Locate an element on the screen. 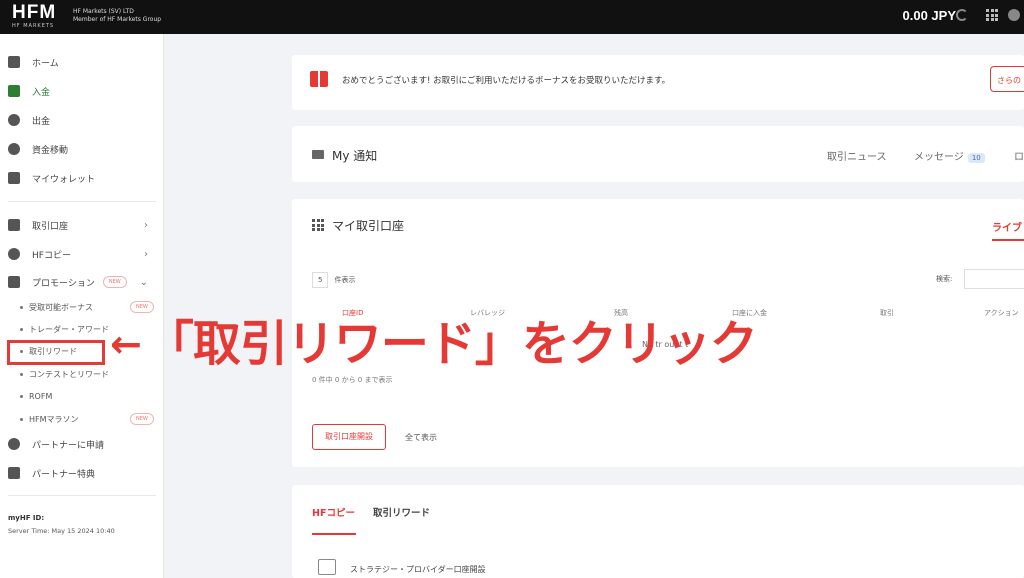  refresh-icon is located at coordinates (962, 15).